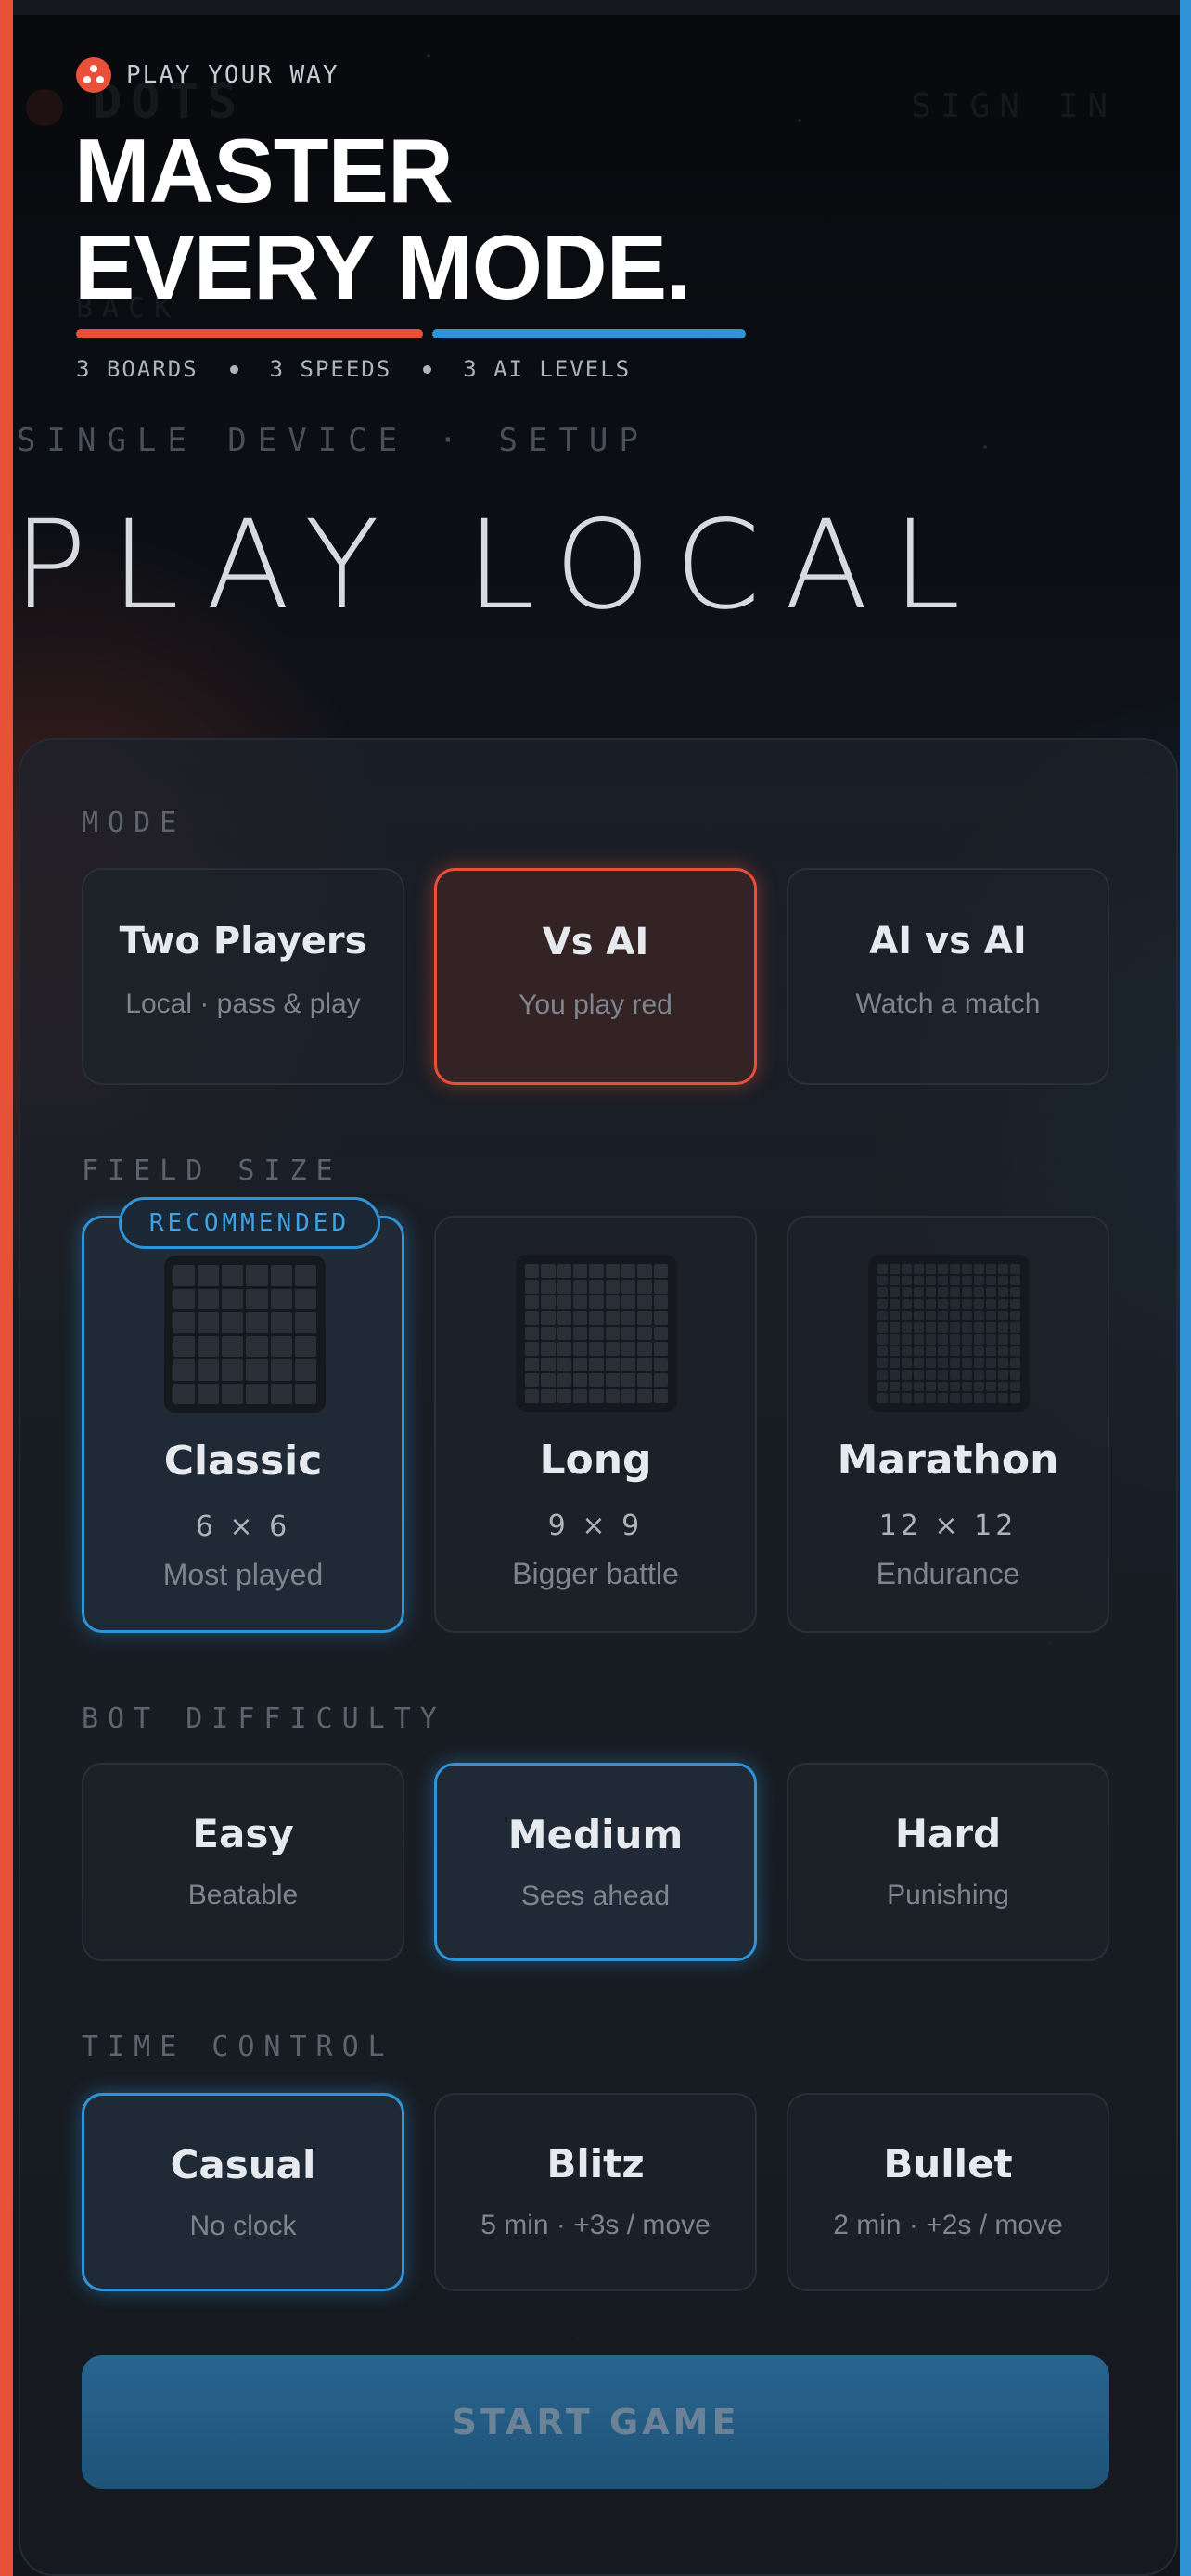 The width and height of the screenshot is (1191, 2576). What do you see at coordinates (499, 565) in the screenshot?
I see `page-title: PLAY LOCAL` at bounding box center [499, 565].